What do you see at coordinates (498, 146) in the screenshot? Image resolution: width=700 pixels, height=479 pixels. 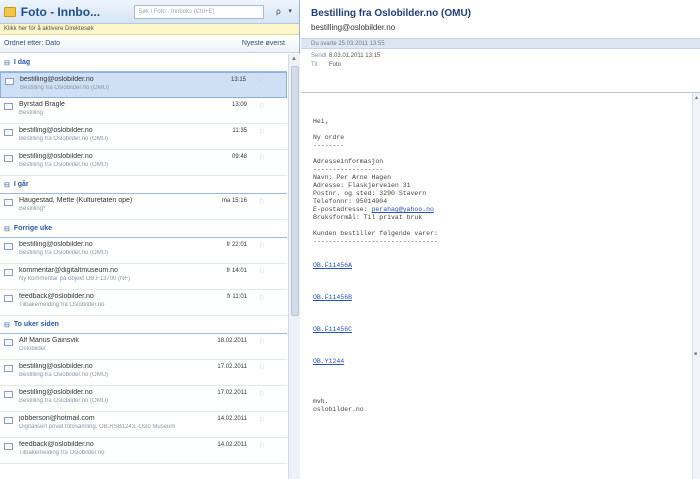 I see `body-line: --------` at bounding box center [498, 146].